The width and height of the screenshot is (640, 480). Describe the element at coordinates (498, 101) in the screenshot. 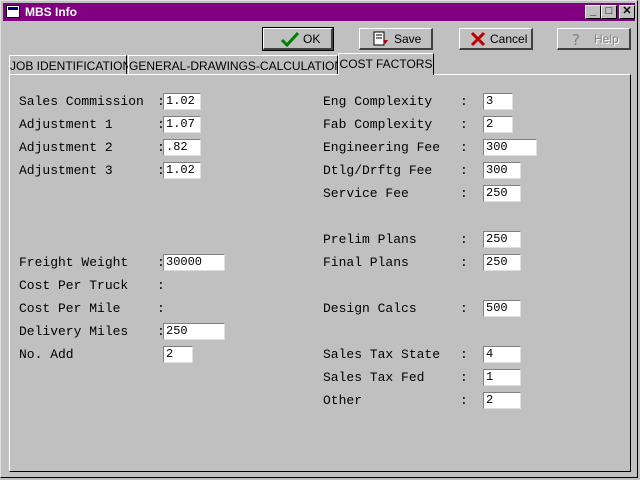

I see `eng-complexity-field: 3` at that location.